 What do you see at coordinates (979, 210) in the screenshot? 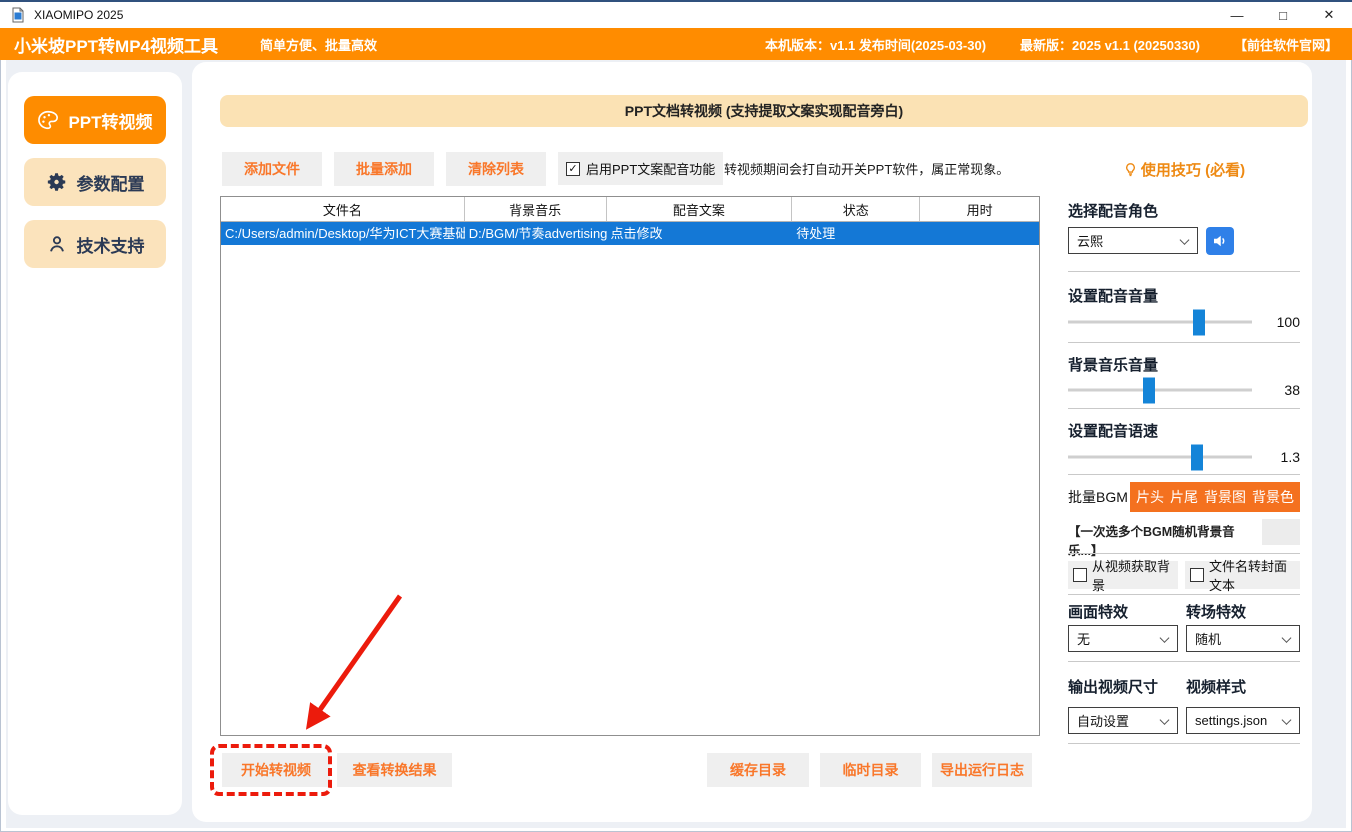
I see `column-header-time: 用时` at bounding box center [979, 210].